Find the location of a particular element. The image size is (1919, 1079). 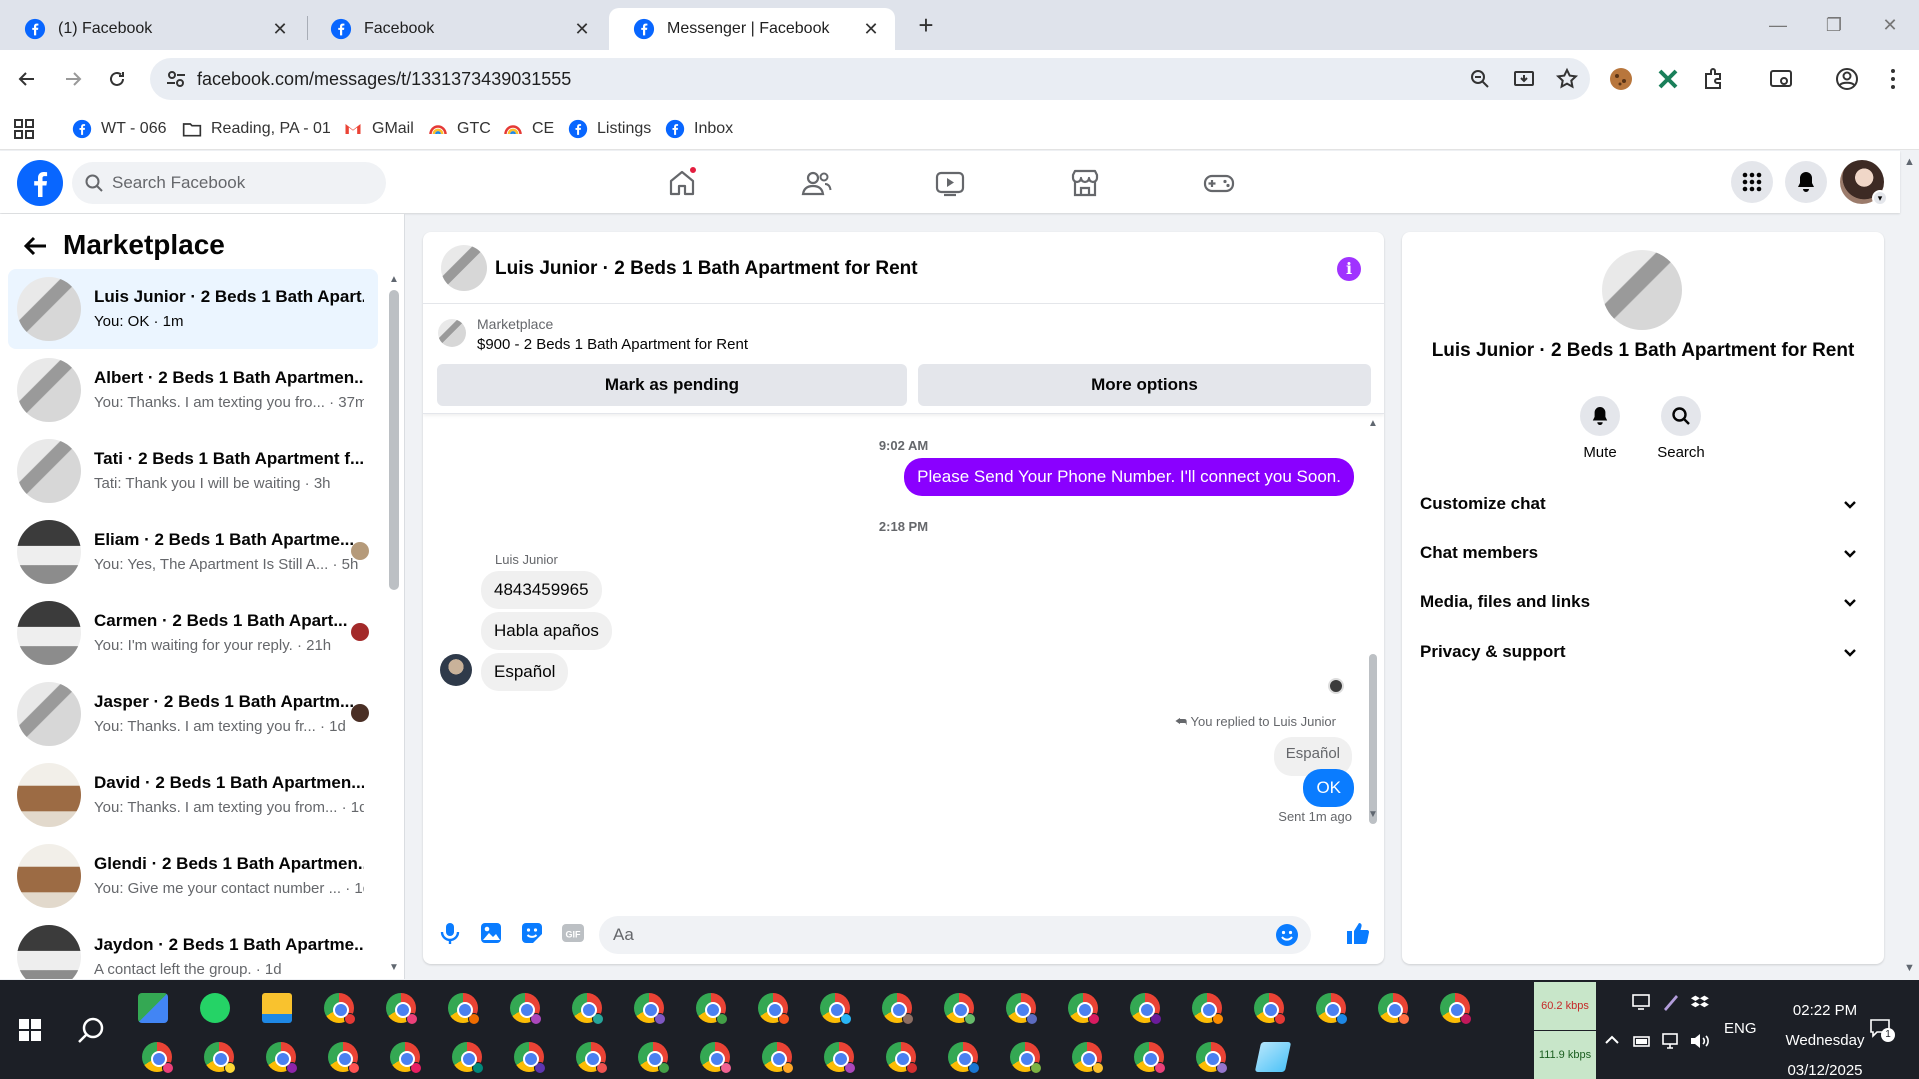

account-avatar: ▾ is located at coordinates (1864, 183).